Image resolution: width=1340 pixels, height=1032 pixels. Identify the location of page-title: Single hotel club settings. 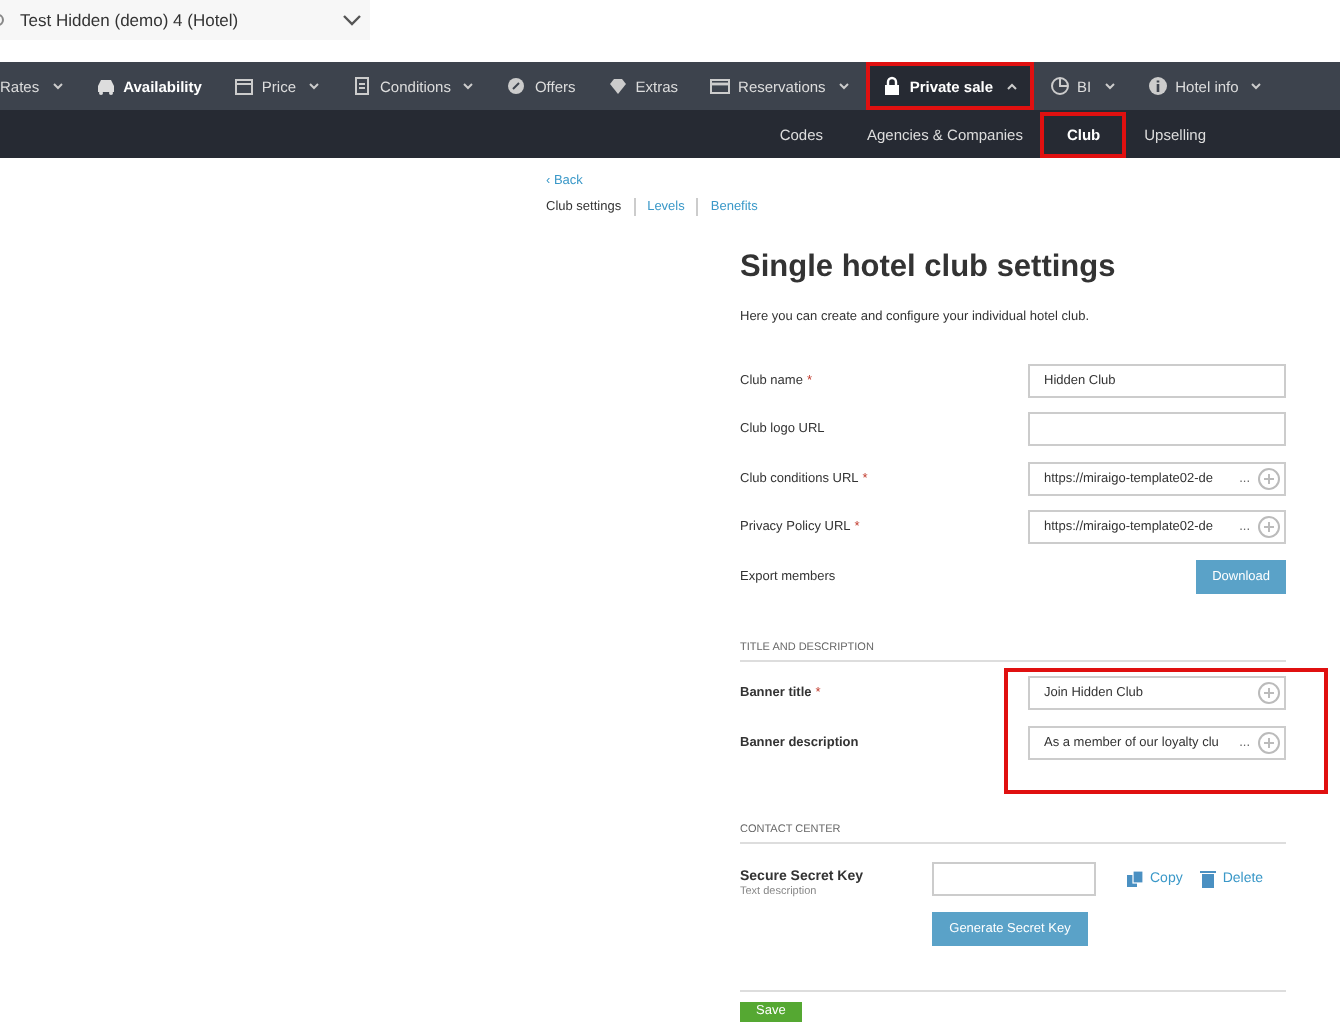
(929, 268).